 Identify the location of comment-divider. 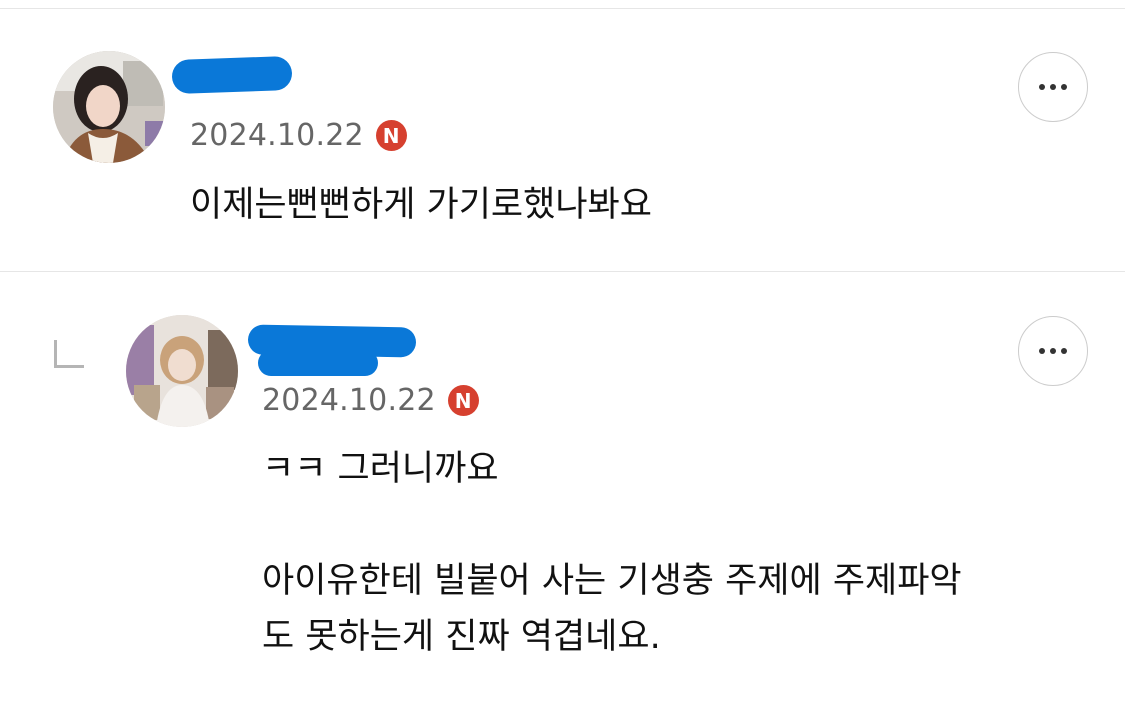
(562, 271).